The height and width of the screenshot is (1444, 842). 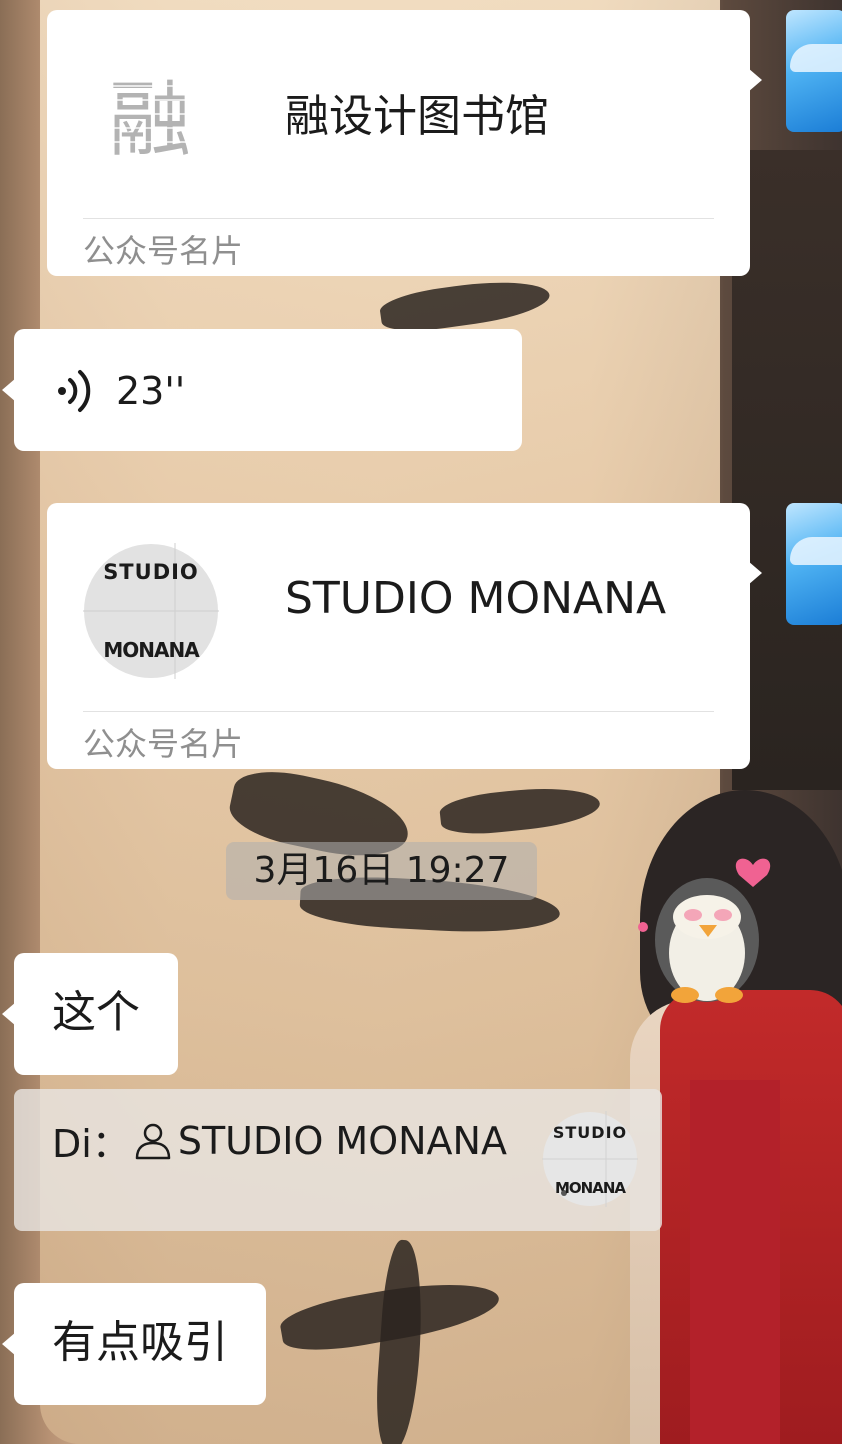 I want to click on logo-text-top: STUDIO, so click(x=151, y=572).